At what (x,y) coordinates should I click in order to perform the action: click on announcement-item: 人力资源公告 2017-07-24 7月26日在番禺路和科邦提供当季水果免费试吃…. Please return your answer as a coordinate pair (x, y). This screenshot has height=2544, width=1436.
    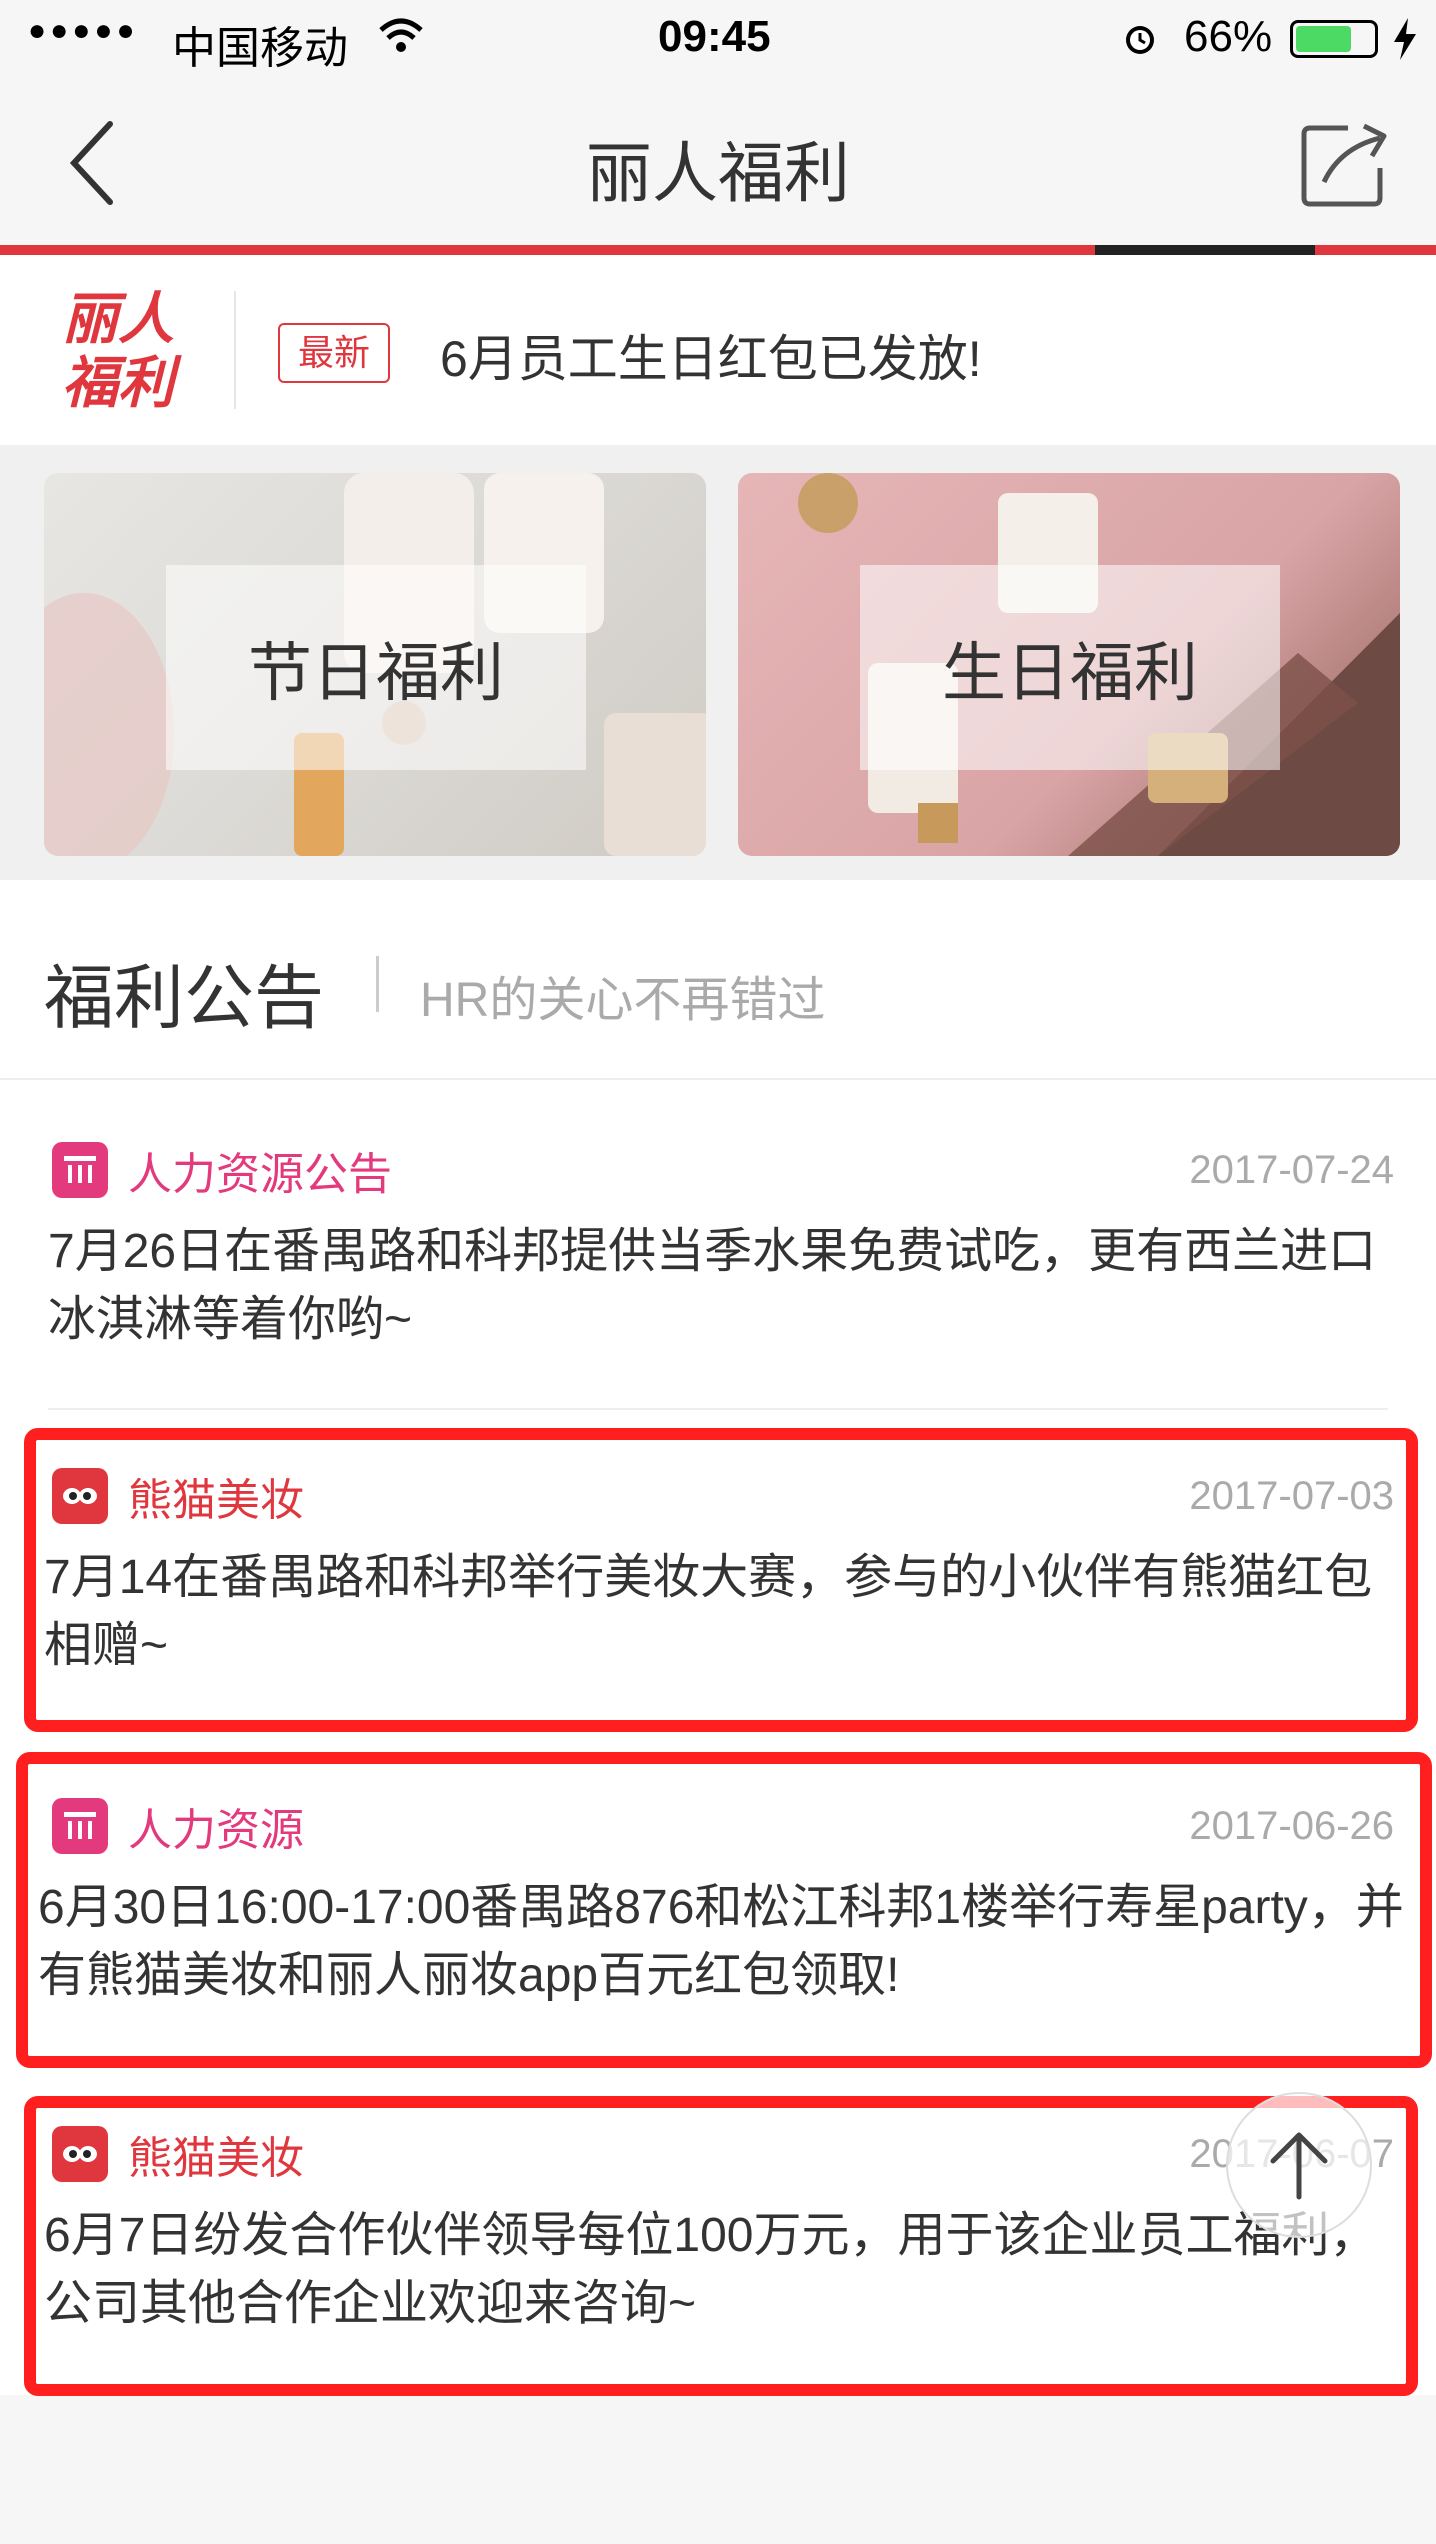
    Looking at the image, I should click on (718, 1243).